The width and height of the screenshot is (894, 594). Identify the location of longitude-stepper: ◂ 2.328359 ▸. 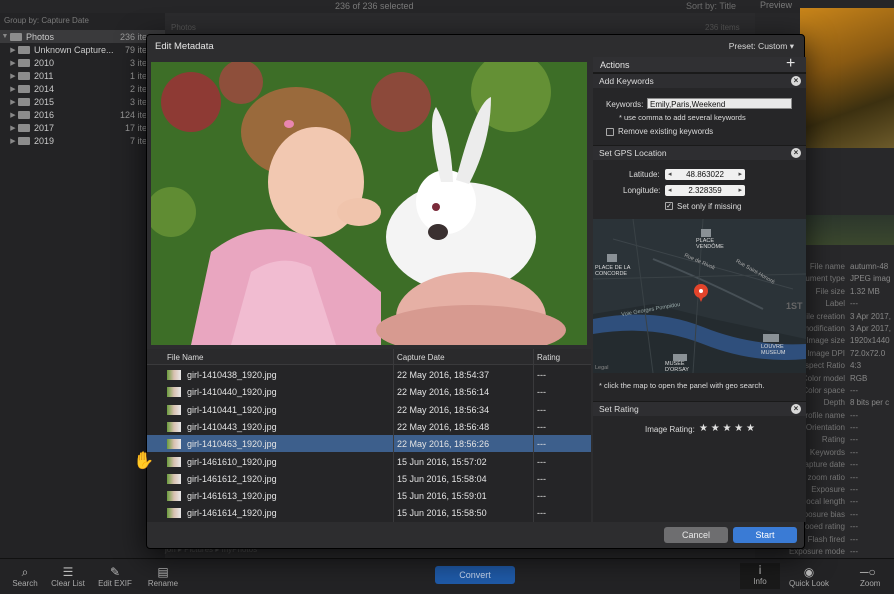
(705, 190).